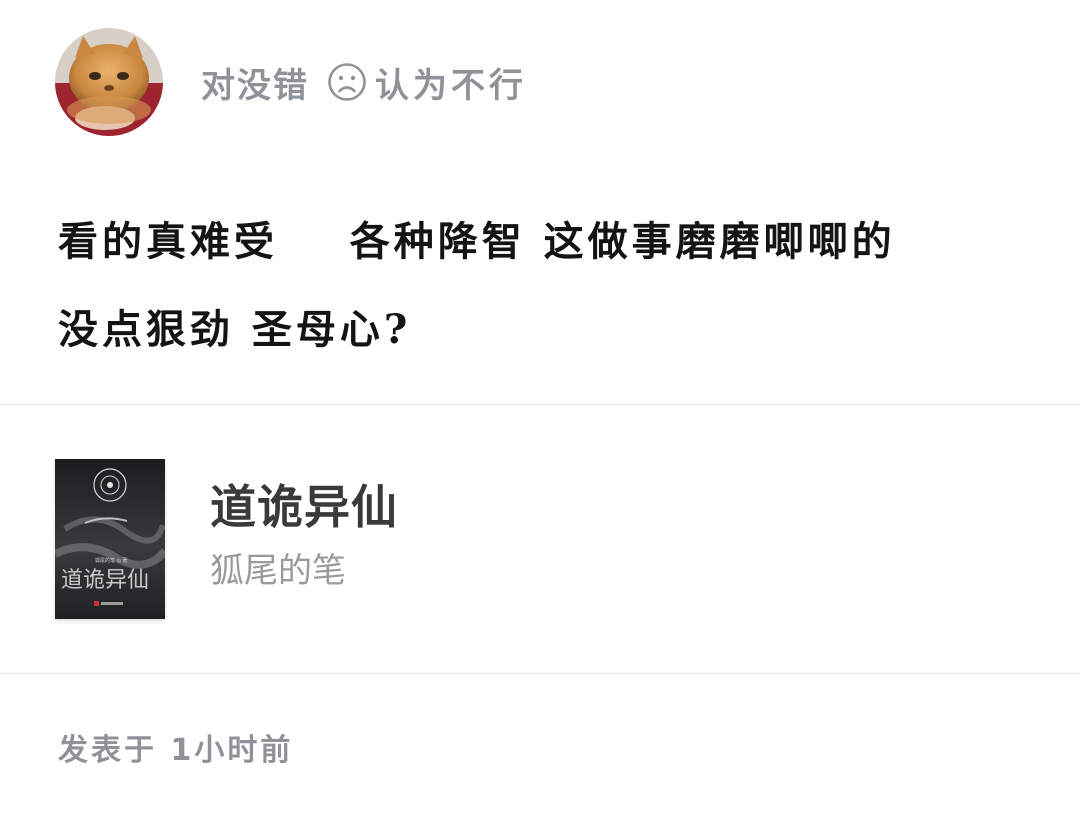  I want to click on book-cover-image: 狐尾的笔 ◎ 著 道诡异仙, so click(110, 539).